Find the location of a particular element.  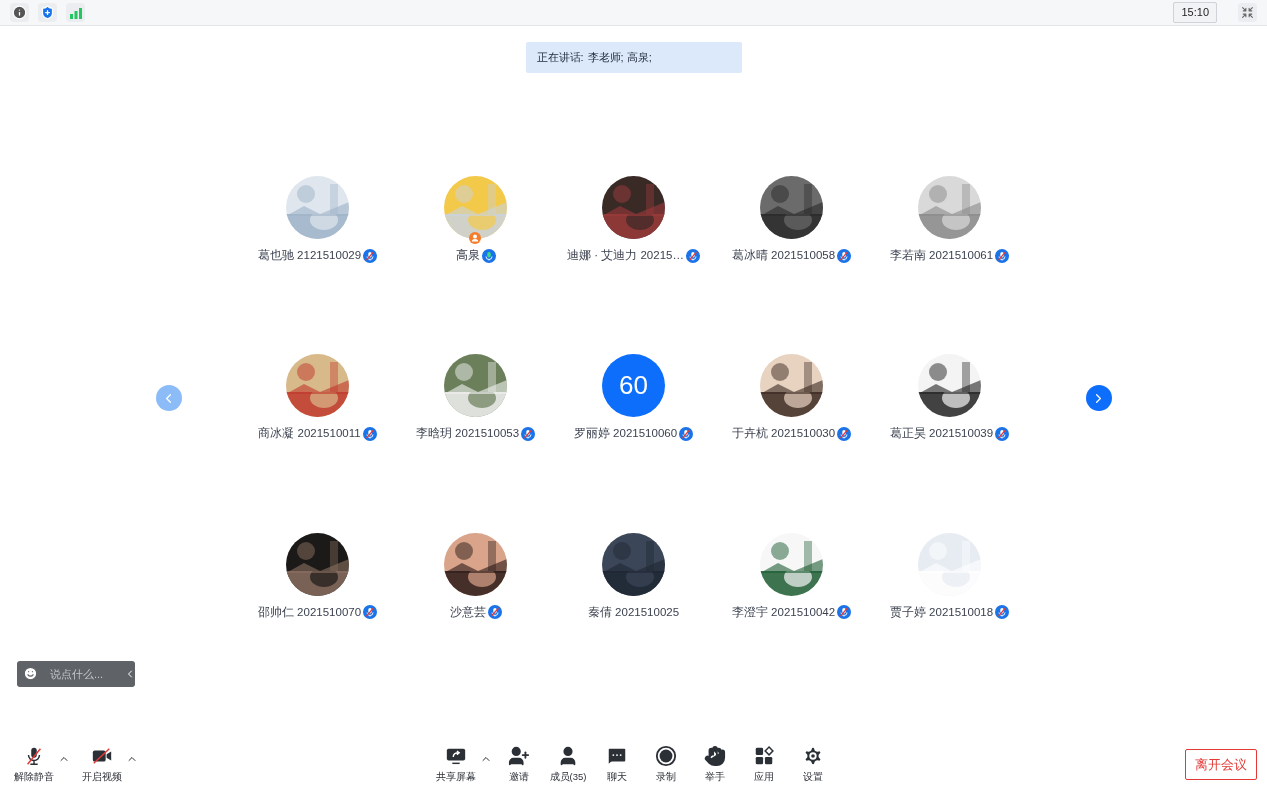

record-icon is located at coordinates (666, 755).